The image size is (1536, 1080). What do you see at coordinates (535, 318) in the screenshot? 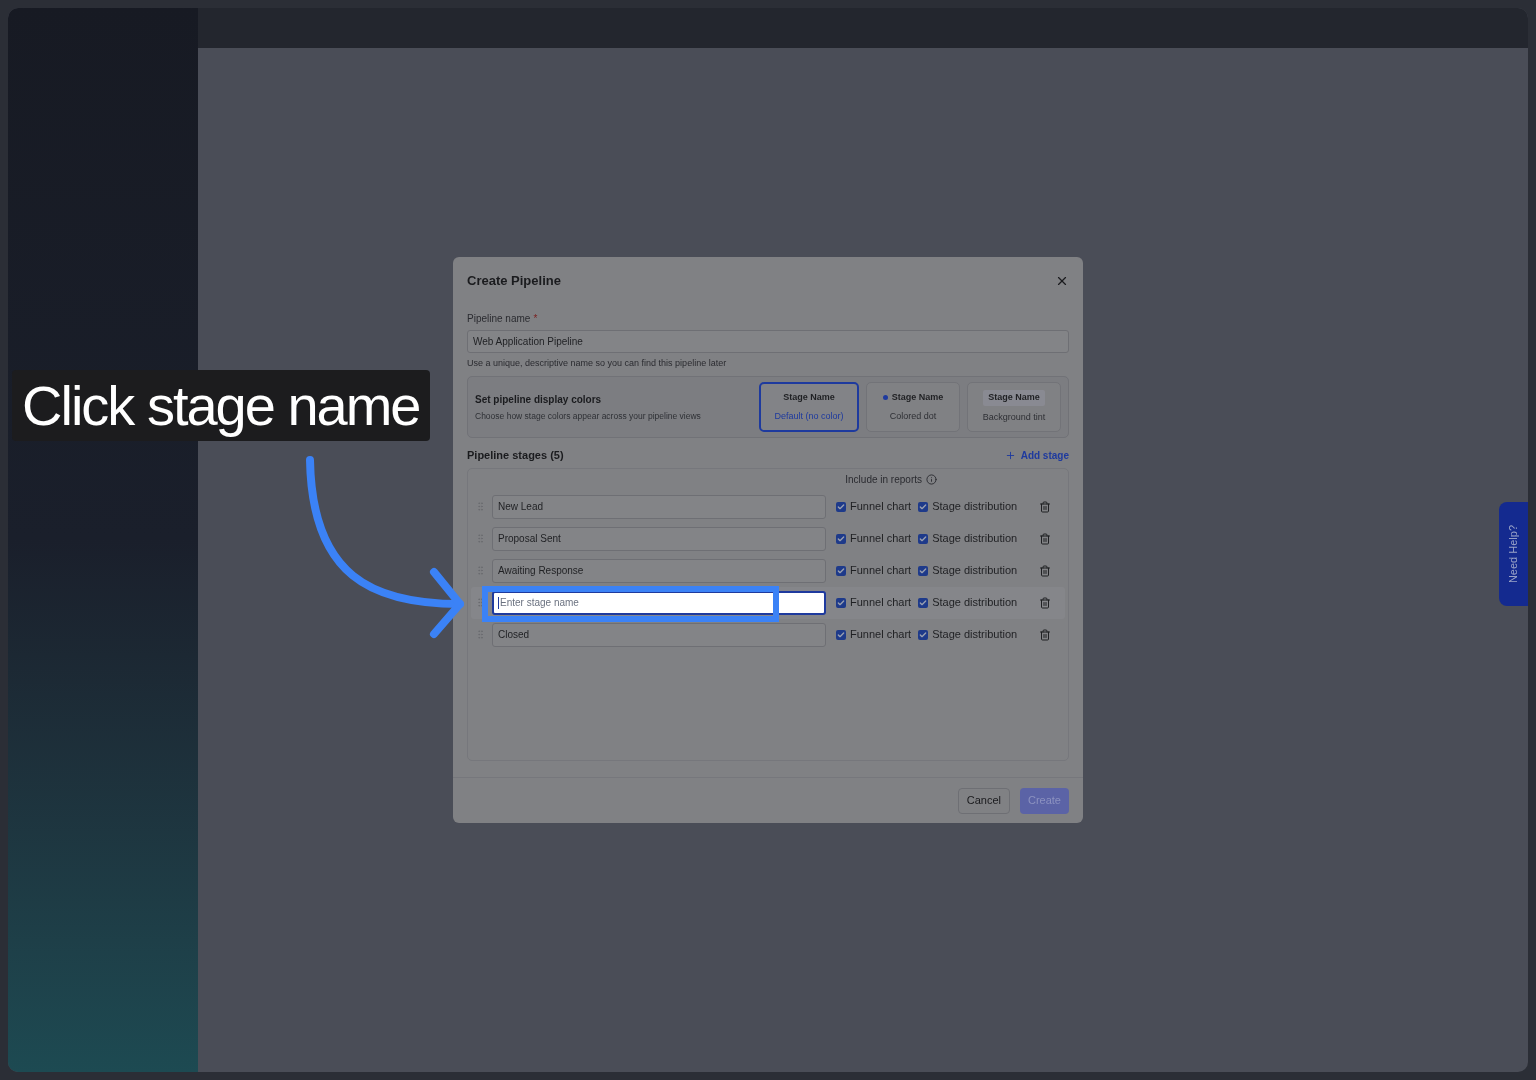
I see `required-mark: *` at bounding box center [535, 318].